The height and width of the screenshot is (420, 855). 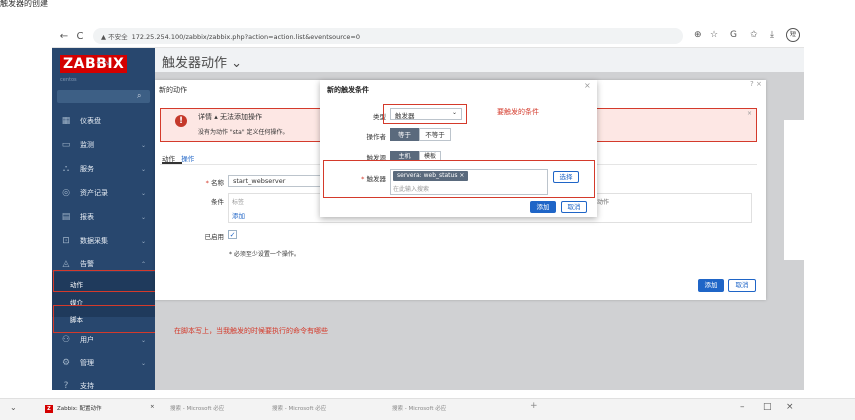 What do you see at coordinates (104, 340) in the screenshot?
I see `sidebar-item-users: ⚇ 用户 ⌄` at bounding box center [104, 340].